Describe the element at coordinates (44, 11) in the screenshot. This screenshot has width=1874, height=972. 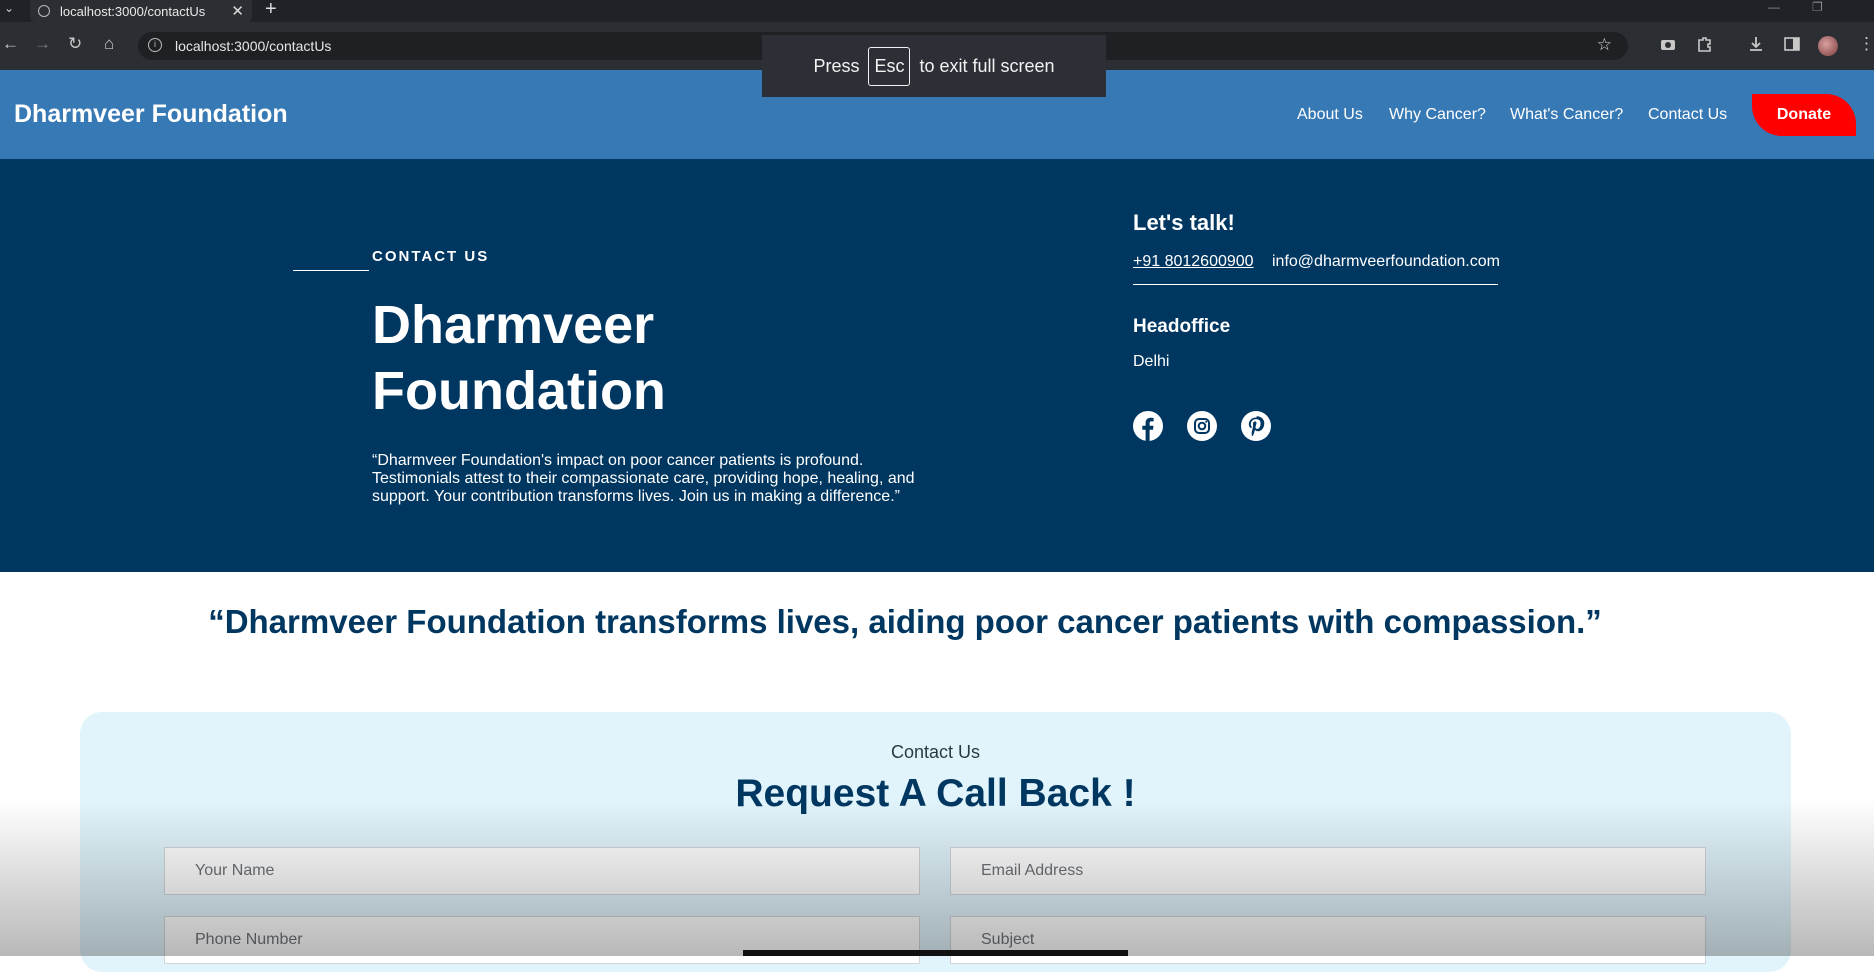
I see `globe-icon` at that location.